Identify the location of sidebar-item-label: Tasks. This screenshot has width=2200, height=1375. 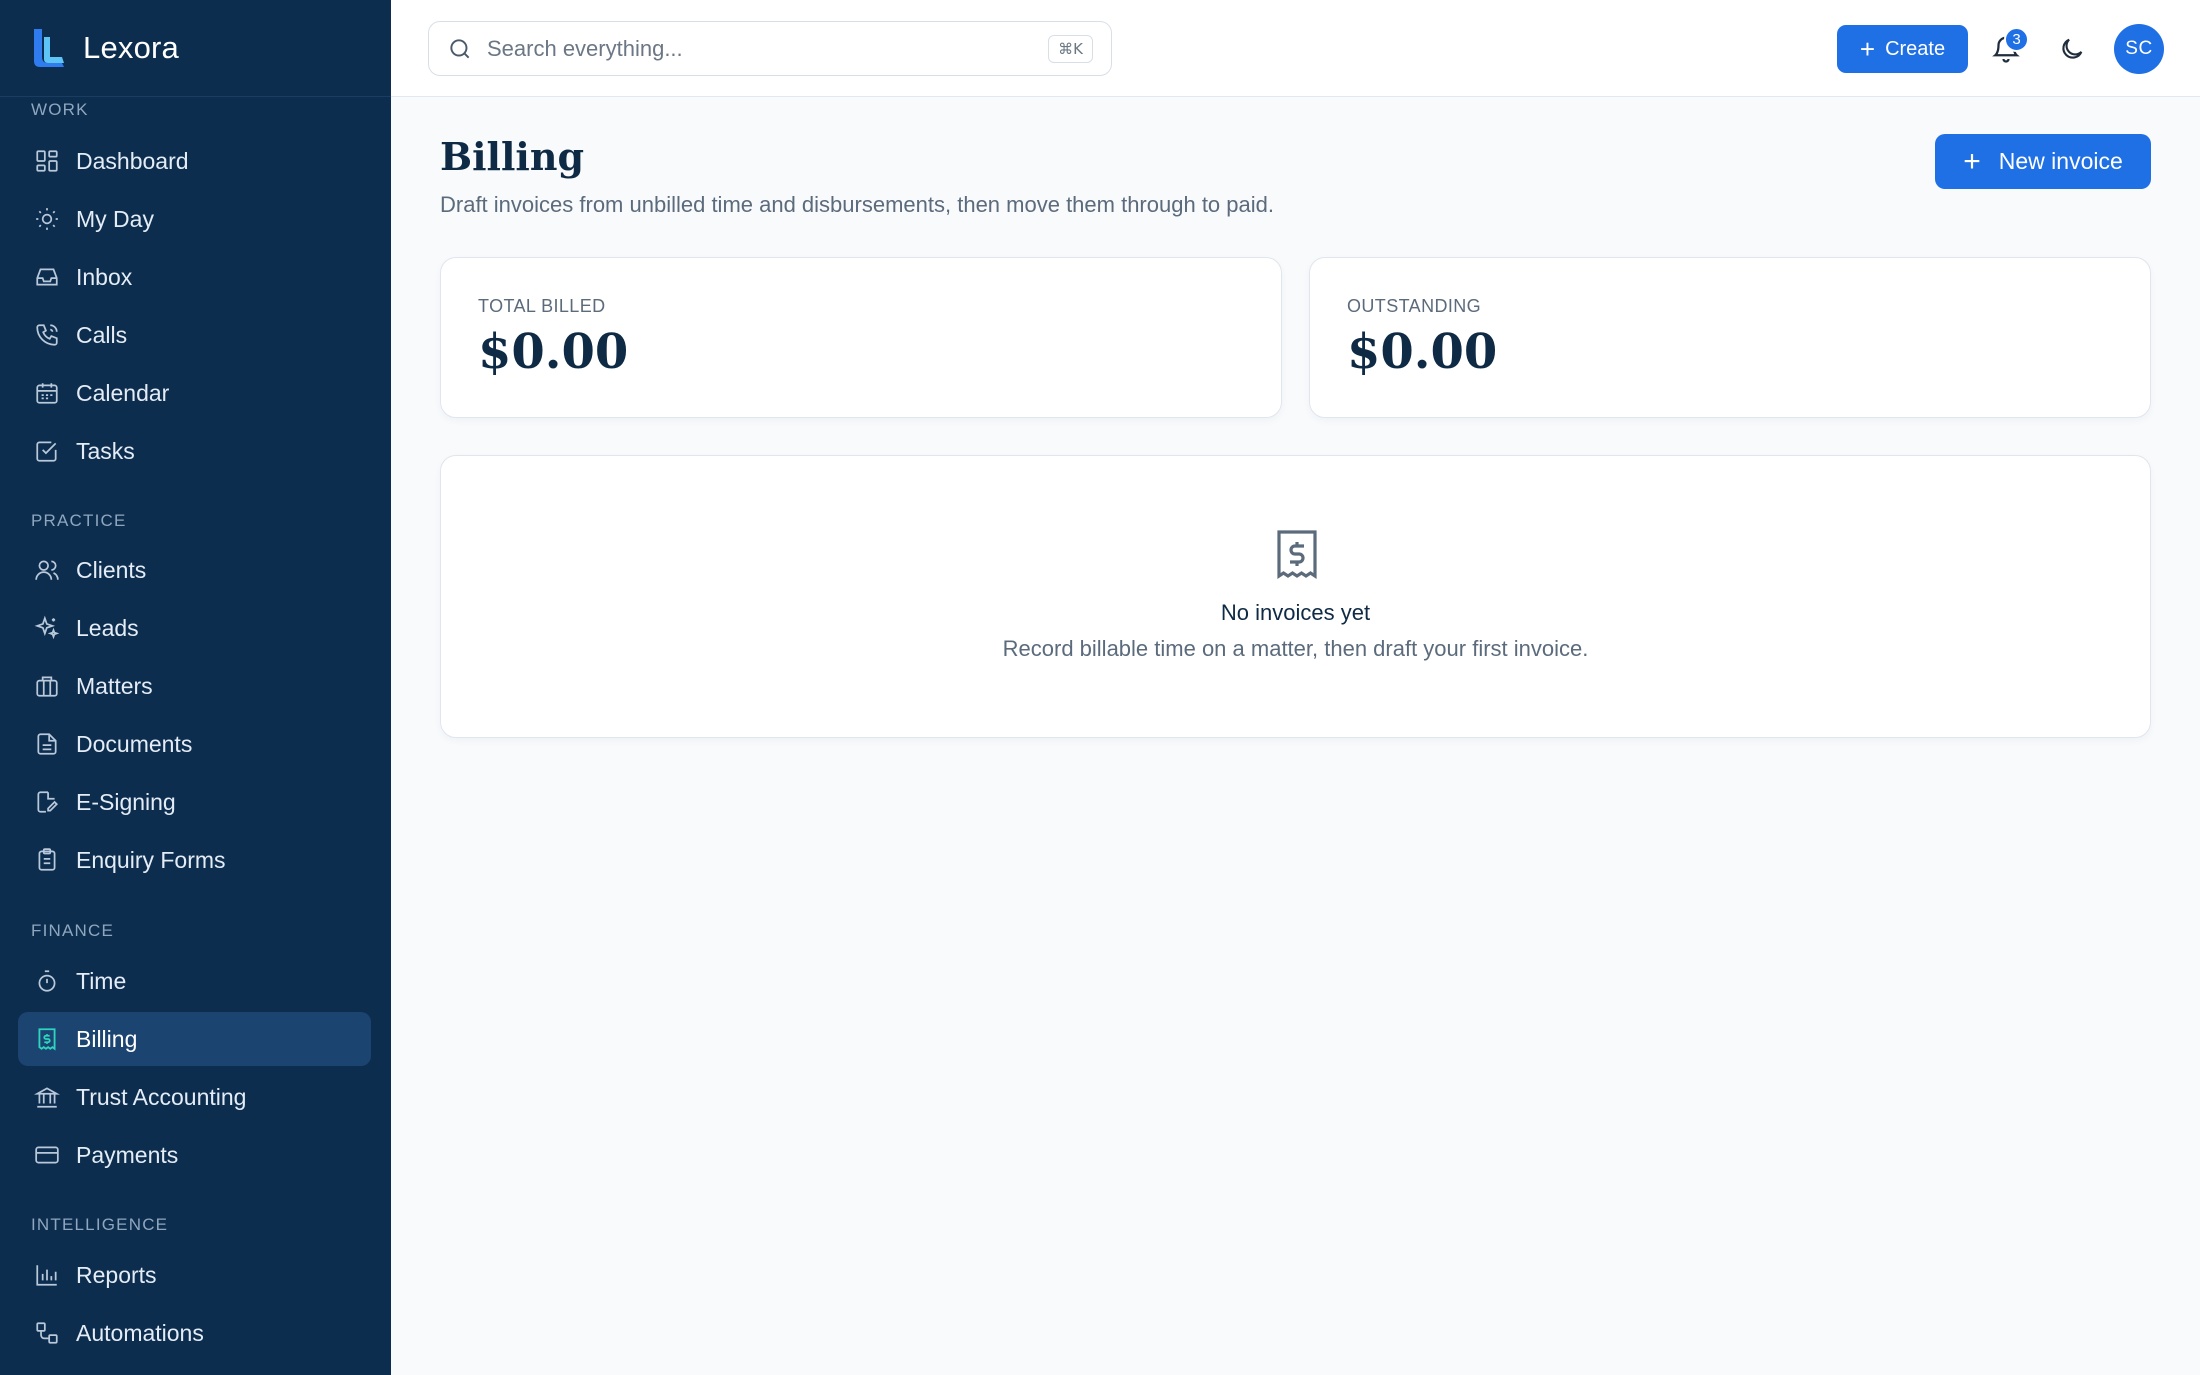
(105, 450).